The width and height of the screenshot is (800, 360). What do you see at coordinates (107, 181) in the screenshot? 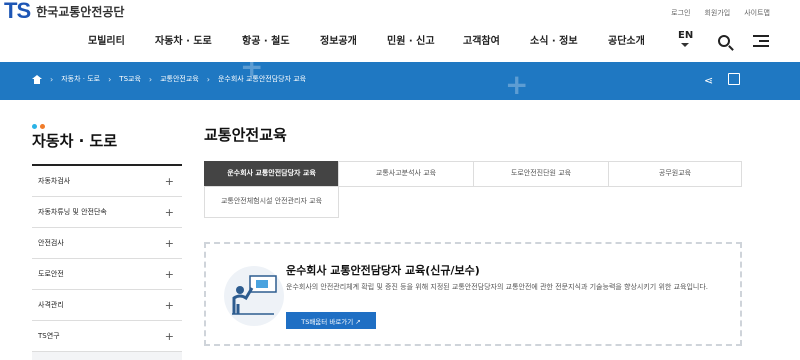
I see `sidebar-item-car-inspection: 자동차검사 +` at bounding box center [107, 181].